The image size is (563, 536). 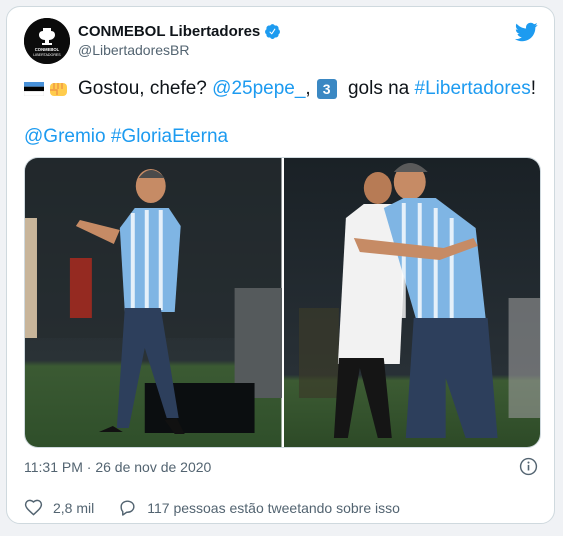 What do you see at coordinates (273, 31) in the screenshot?
I see `verified-badge-icon` at bounding box center [273, 31].